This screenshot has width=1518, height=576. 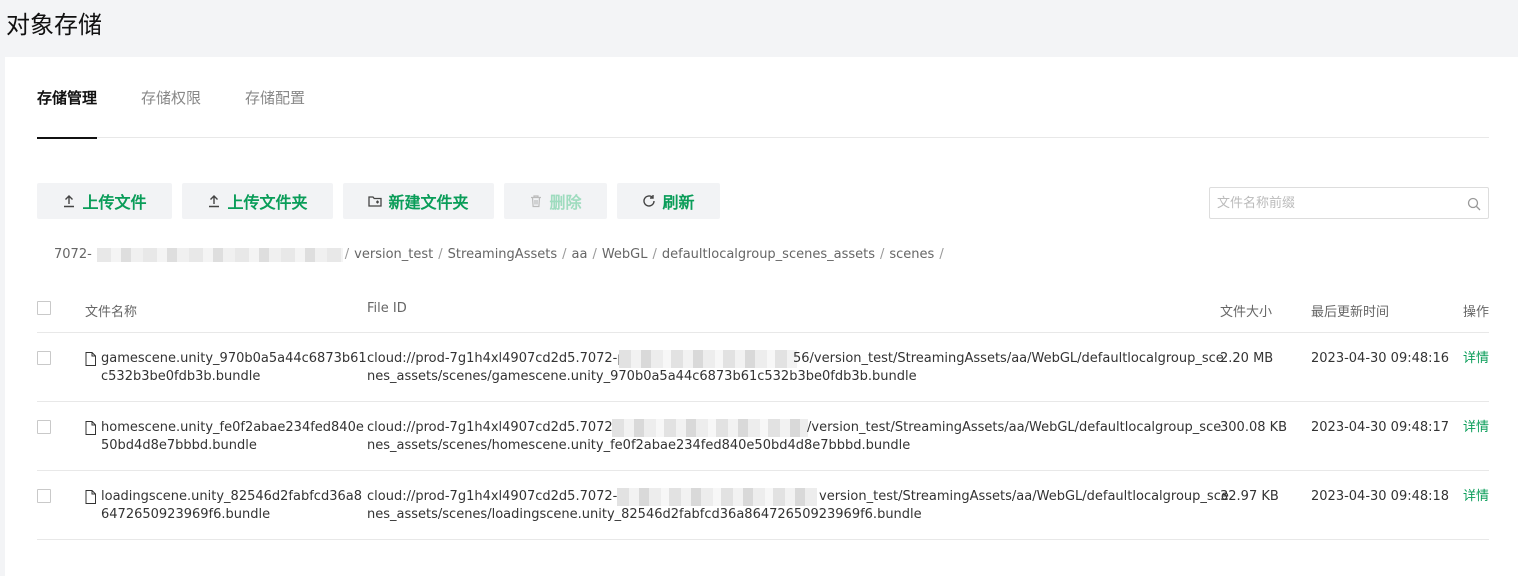 What do you see at coordinates (759, 28) in the screenshot?
I see `page-header: 对象存储` at bounding box center [759, 28].